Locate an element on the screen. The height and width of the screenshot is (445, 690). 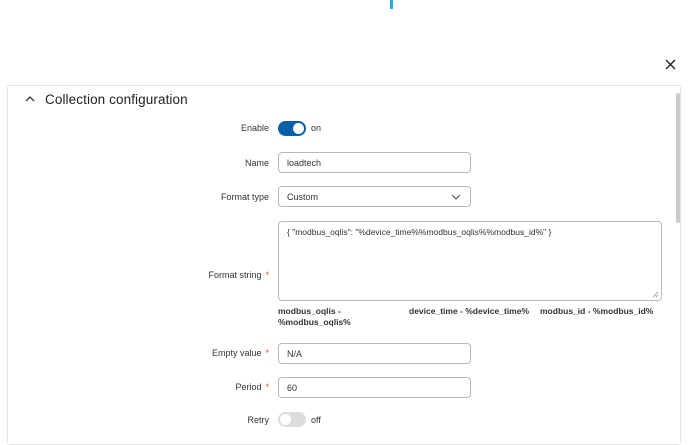
close-button is located at coordinates (670, 64).